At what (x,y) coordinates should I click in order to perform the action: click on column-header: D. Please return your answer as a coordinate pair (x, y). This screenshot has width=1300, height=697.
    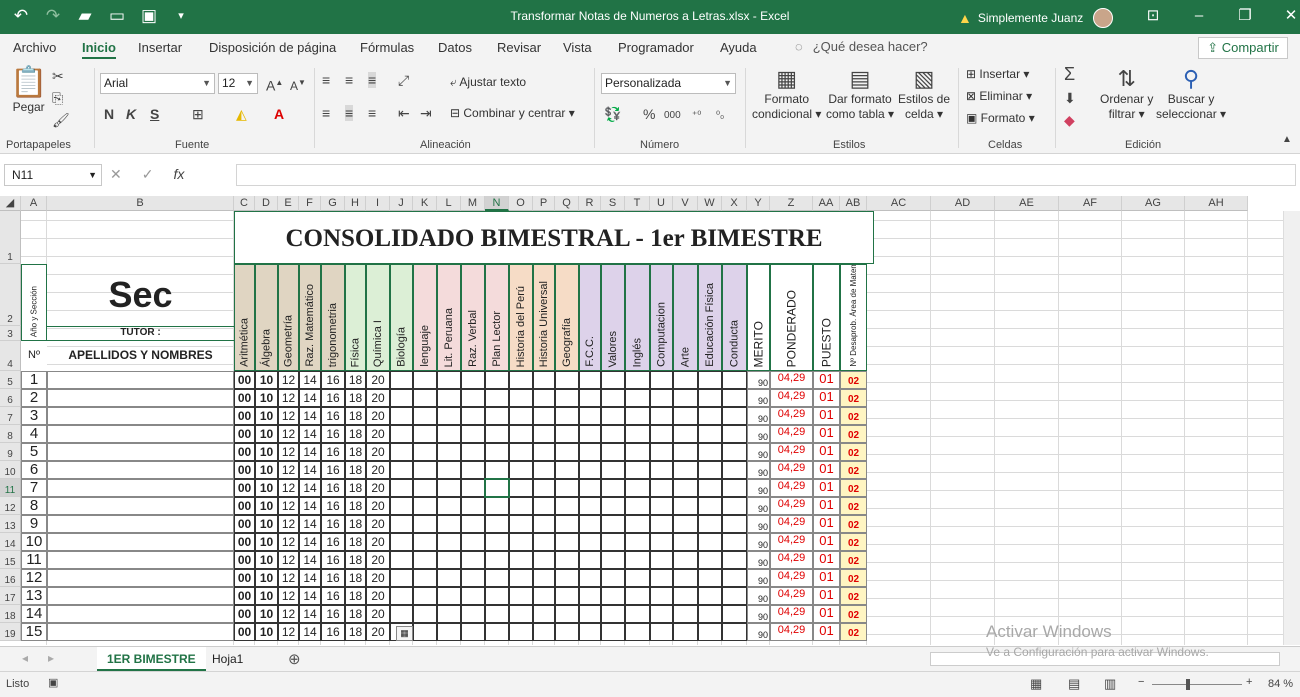
    Looking at the image, I should click on (266, 203).